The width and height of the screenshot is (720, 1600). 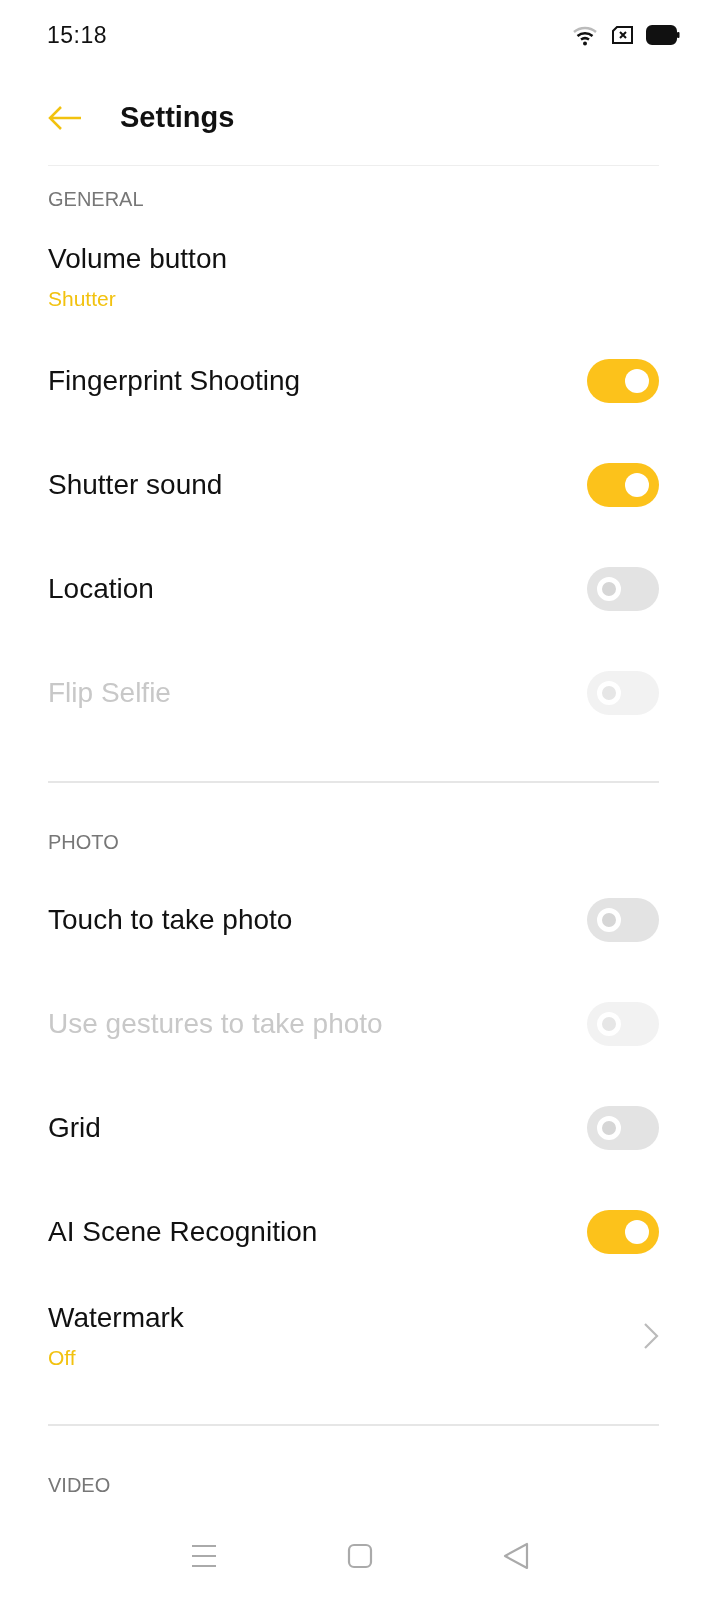 I want to click on section-header: GENERAL, so click(x=96, y=199).